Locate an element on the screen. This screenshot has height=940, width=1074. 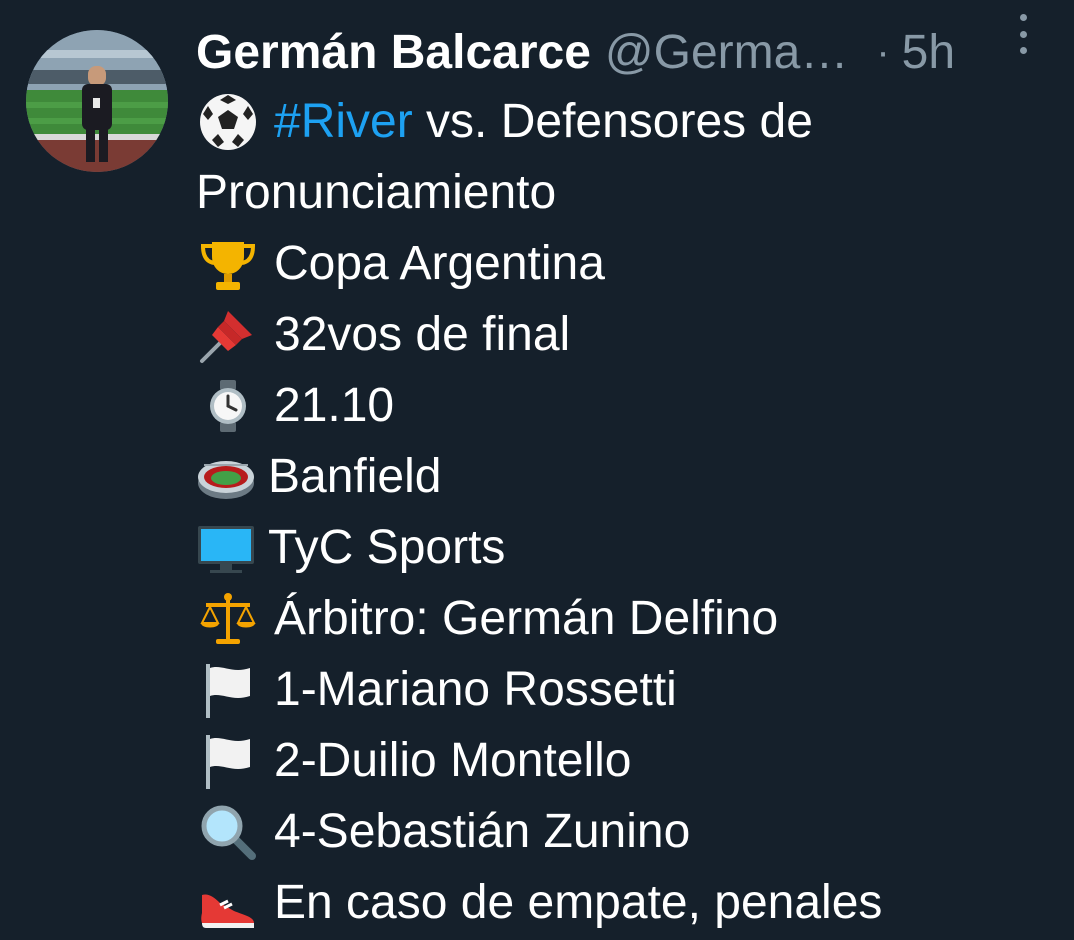
tweet-timestamp: 5h is located at coordinates (928, 52).